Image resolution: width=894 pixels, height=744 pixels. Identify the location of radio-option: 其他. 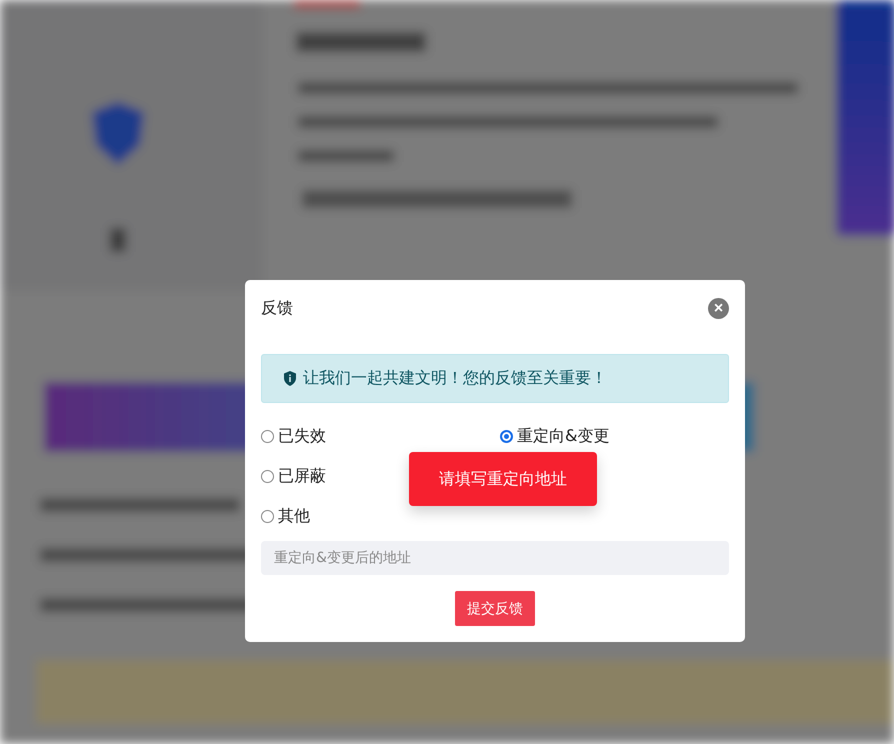
(380, 517).